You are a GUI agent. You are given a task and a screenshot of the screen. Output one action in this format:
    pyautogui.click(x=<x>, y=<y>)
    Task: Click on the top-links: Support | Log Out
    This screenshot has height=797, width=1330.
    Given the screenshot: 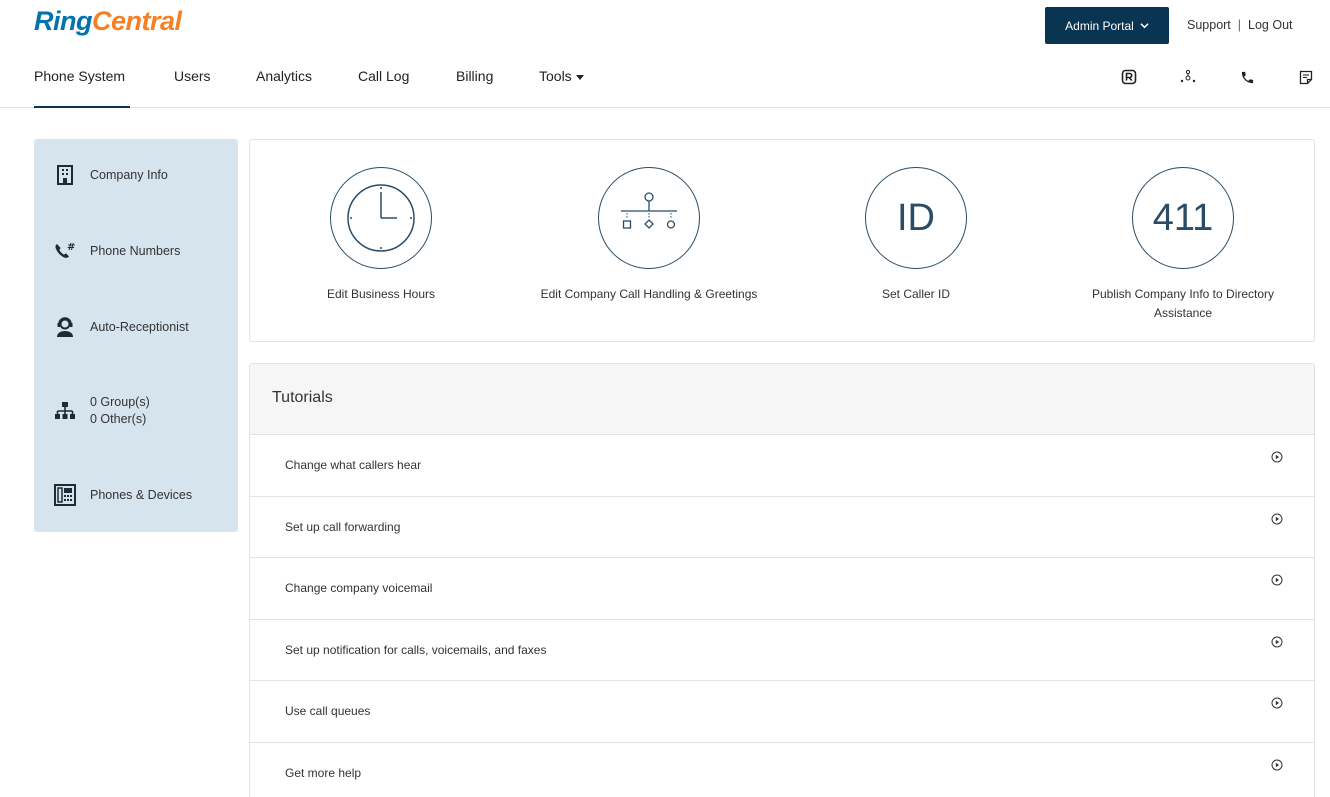 What is the action you would take?
    pyautogui.click(x=1240, y=25)
    